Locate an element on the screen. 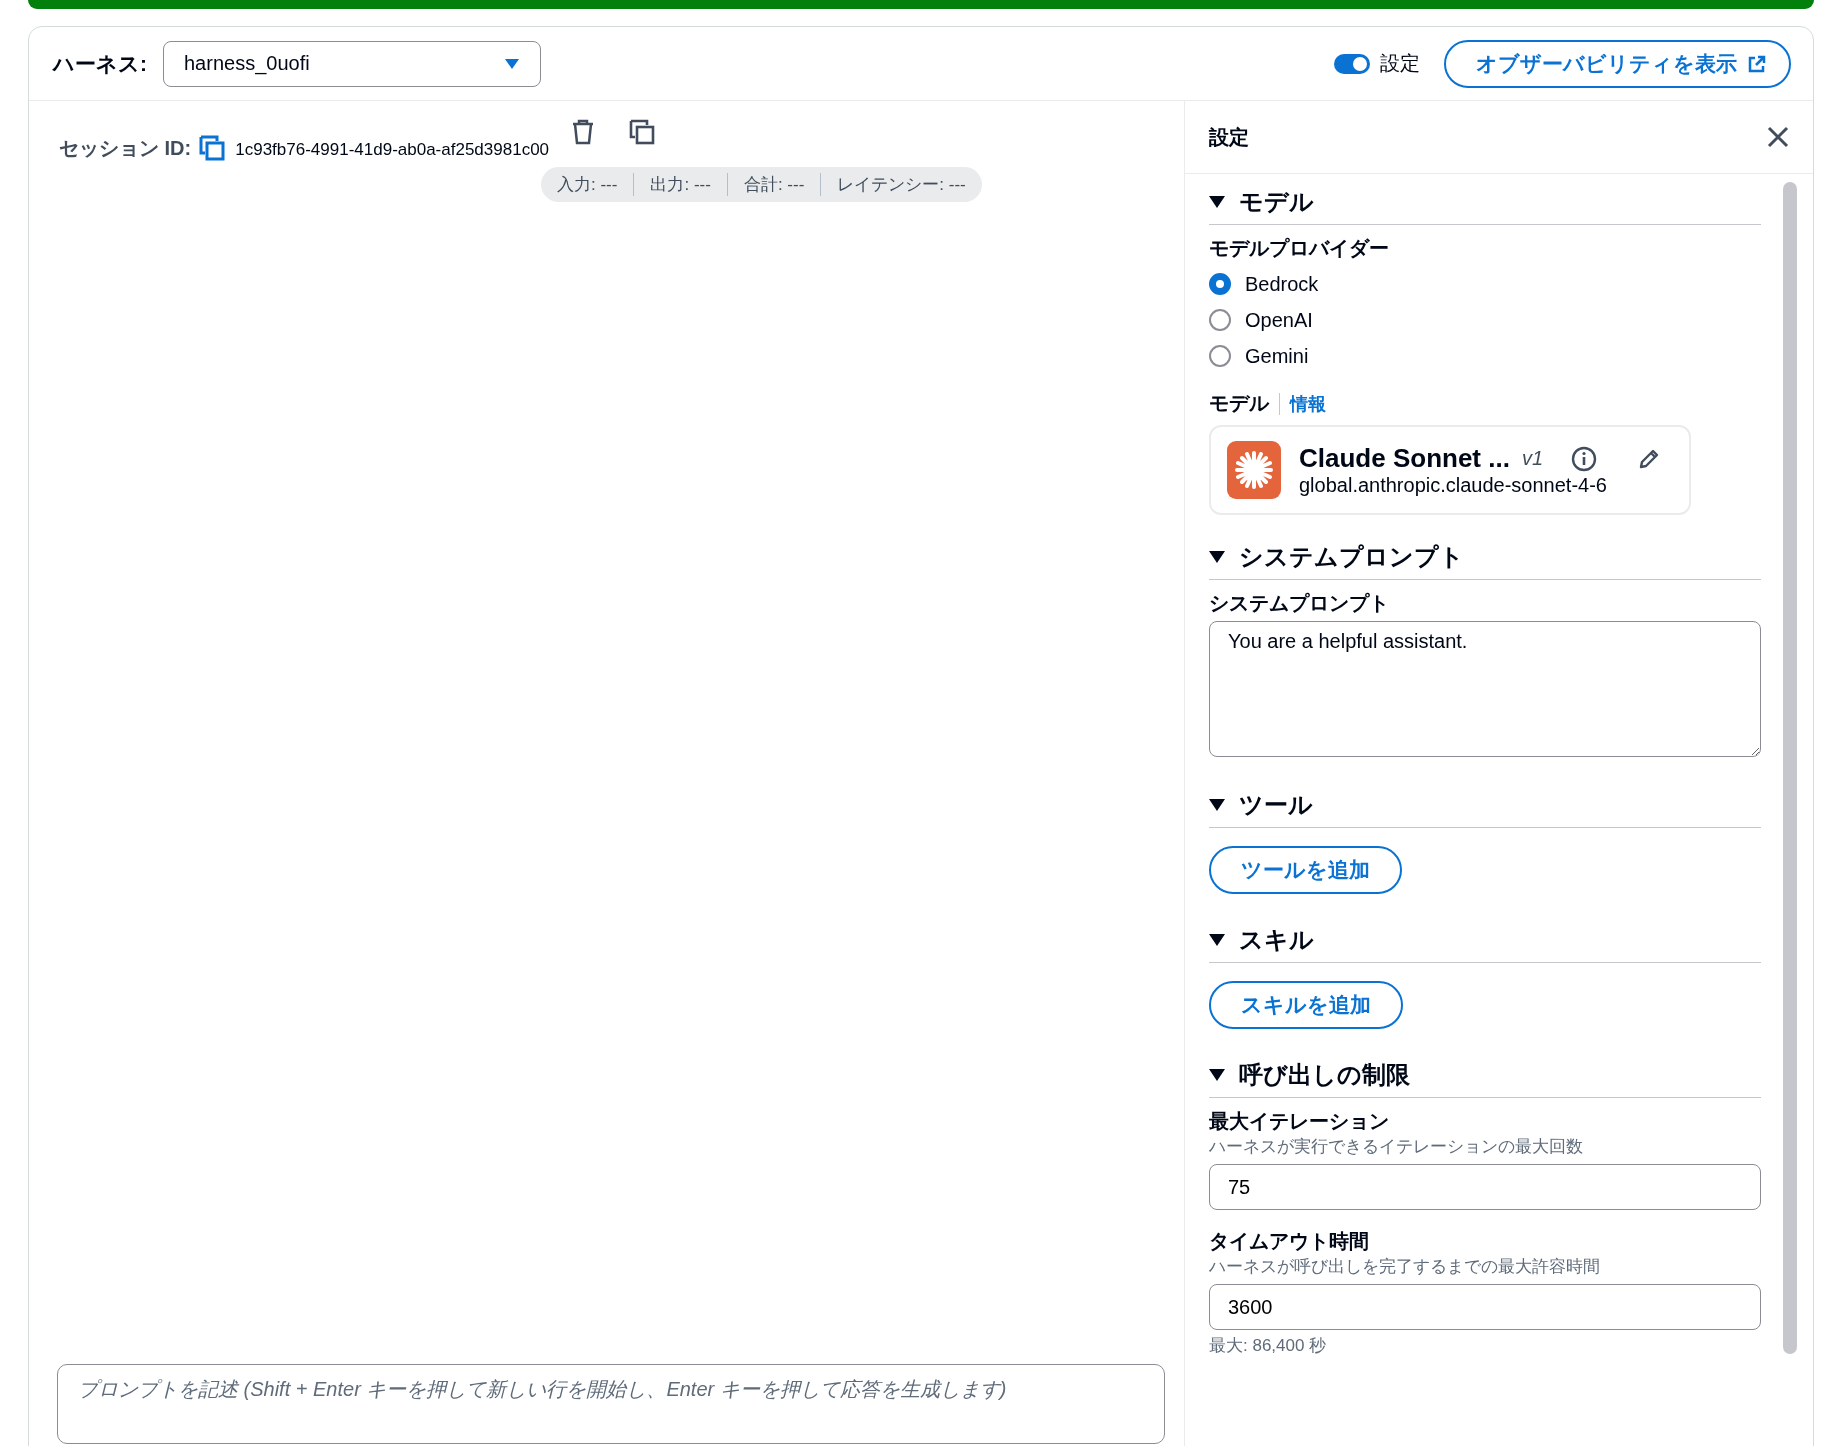 This screenshot has width=1830, height=1446. observability-button: オブザーバビリティを表示 is located at coordinates (1617, 63).